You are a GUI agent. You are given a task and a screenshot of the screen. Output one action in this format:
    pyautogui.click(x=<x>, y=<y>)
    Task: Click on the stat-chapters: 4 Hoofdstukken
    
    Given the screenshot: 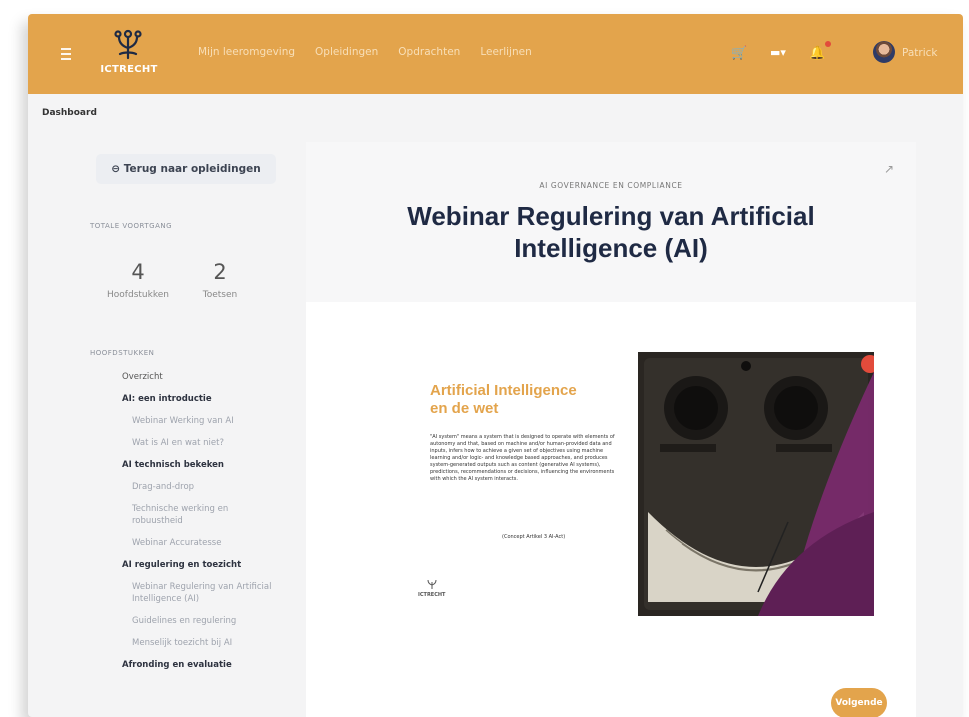 What is the action you would take?
    pyautogui.click(x=138, y=280)
    